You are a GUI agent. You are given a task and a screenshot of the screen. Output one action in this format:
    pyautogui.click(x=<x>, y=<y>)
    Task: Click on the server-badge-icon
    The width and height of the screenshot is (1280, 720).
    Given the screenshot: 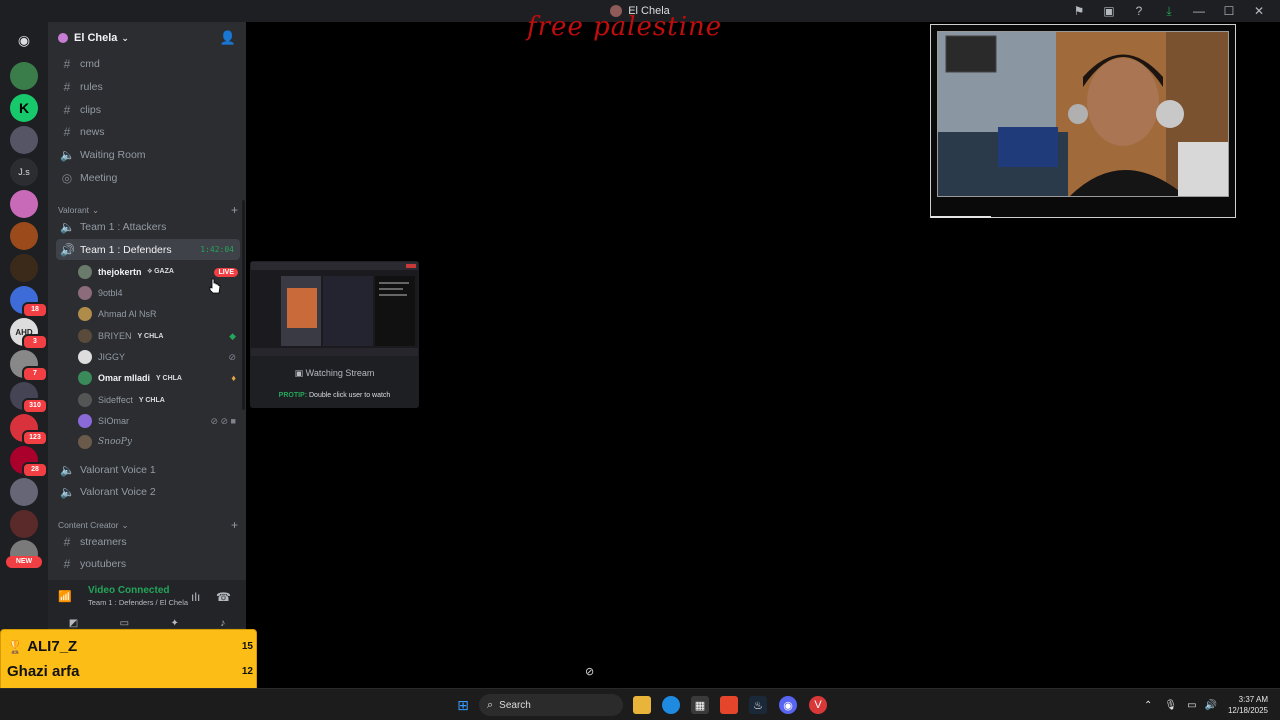 What is the action you would take?
    pyautogui.click(x=63, y=38)
    